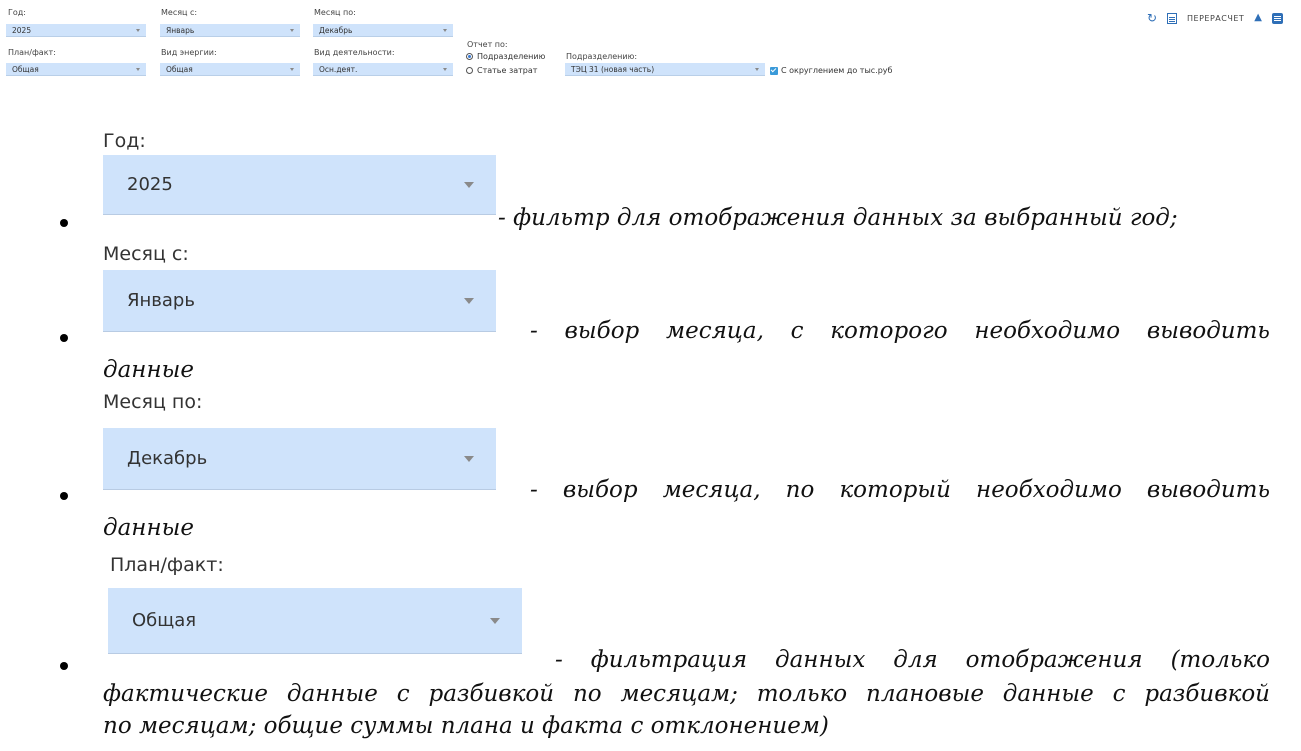 The height and width of the screenshot is (751, 1301). I want to click on month-from-value: Январь, so click(180, 30).